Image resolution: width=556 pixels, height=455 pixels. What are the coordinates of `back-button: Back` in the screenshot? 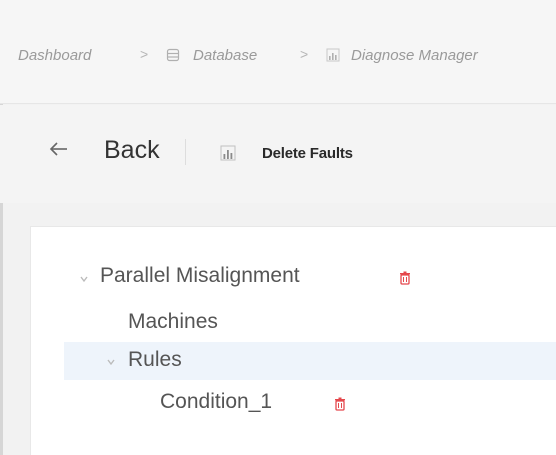 It's located at (132, 150).